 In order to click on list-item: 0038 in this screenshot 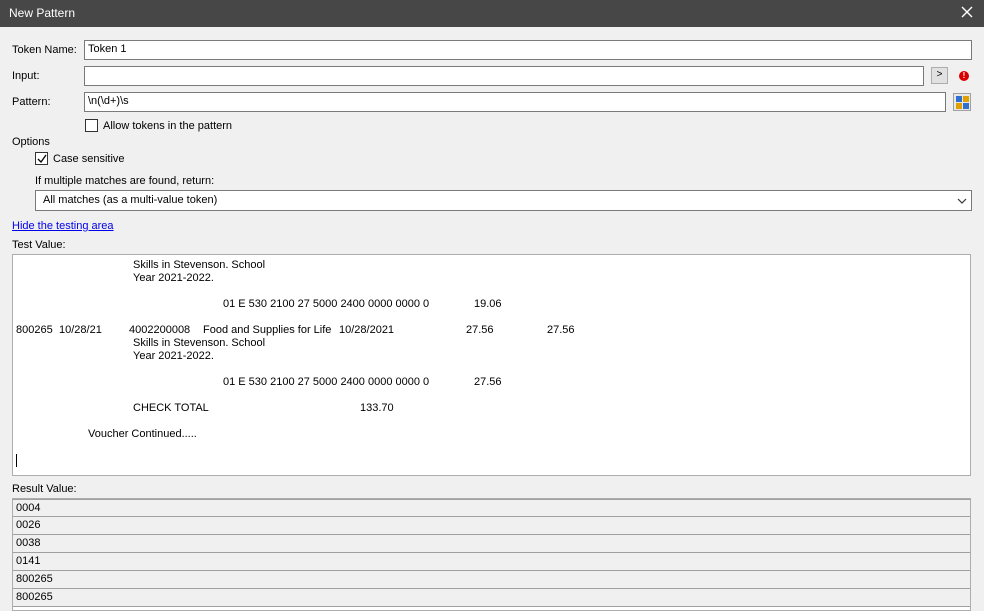, I will do `click(491, 544)`.